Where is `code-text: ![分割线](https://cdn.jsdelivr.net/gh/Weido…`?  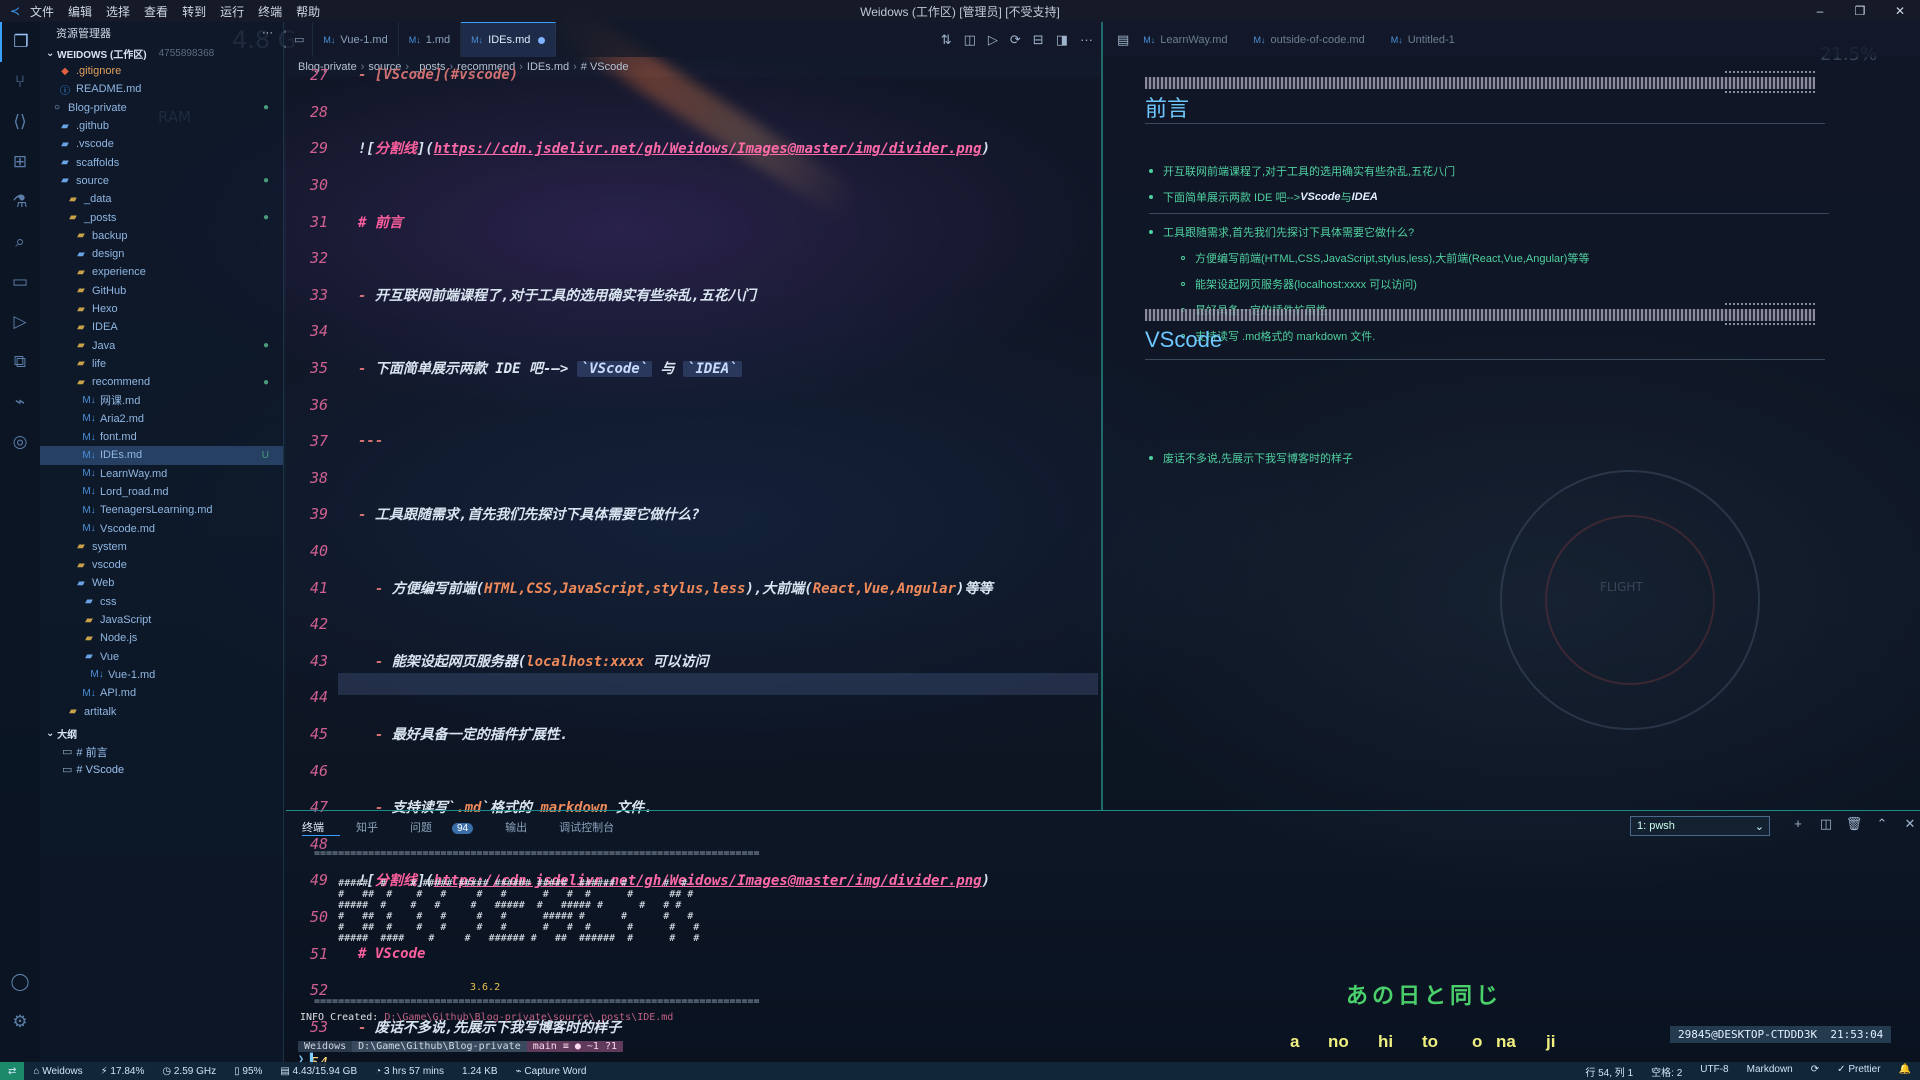 code-text: ![分割线](https://cdn.jsdelivr.net/gh/Weido… is located at coordinates (664, 148).